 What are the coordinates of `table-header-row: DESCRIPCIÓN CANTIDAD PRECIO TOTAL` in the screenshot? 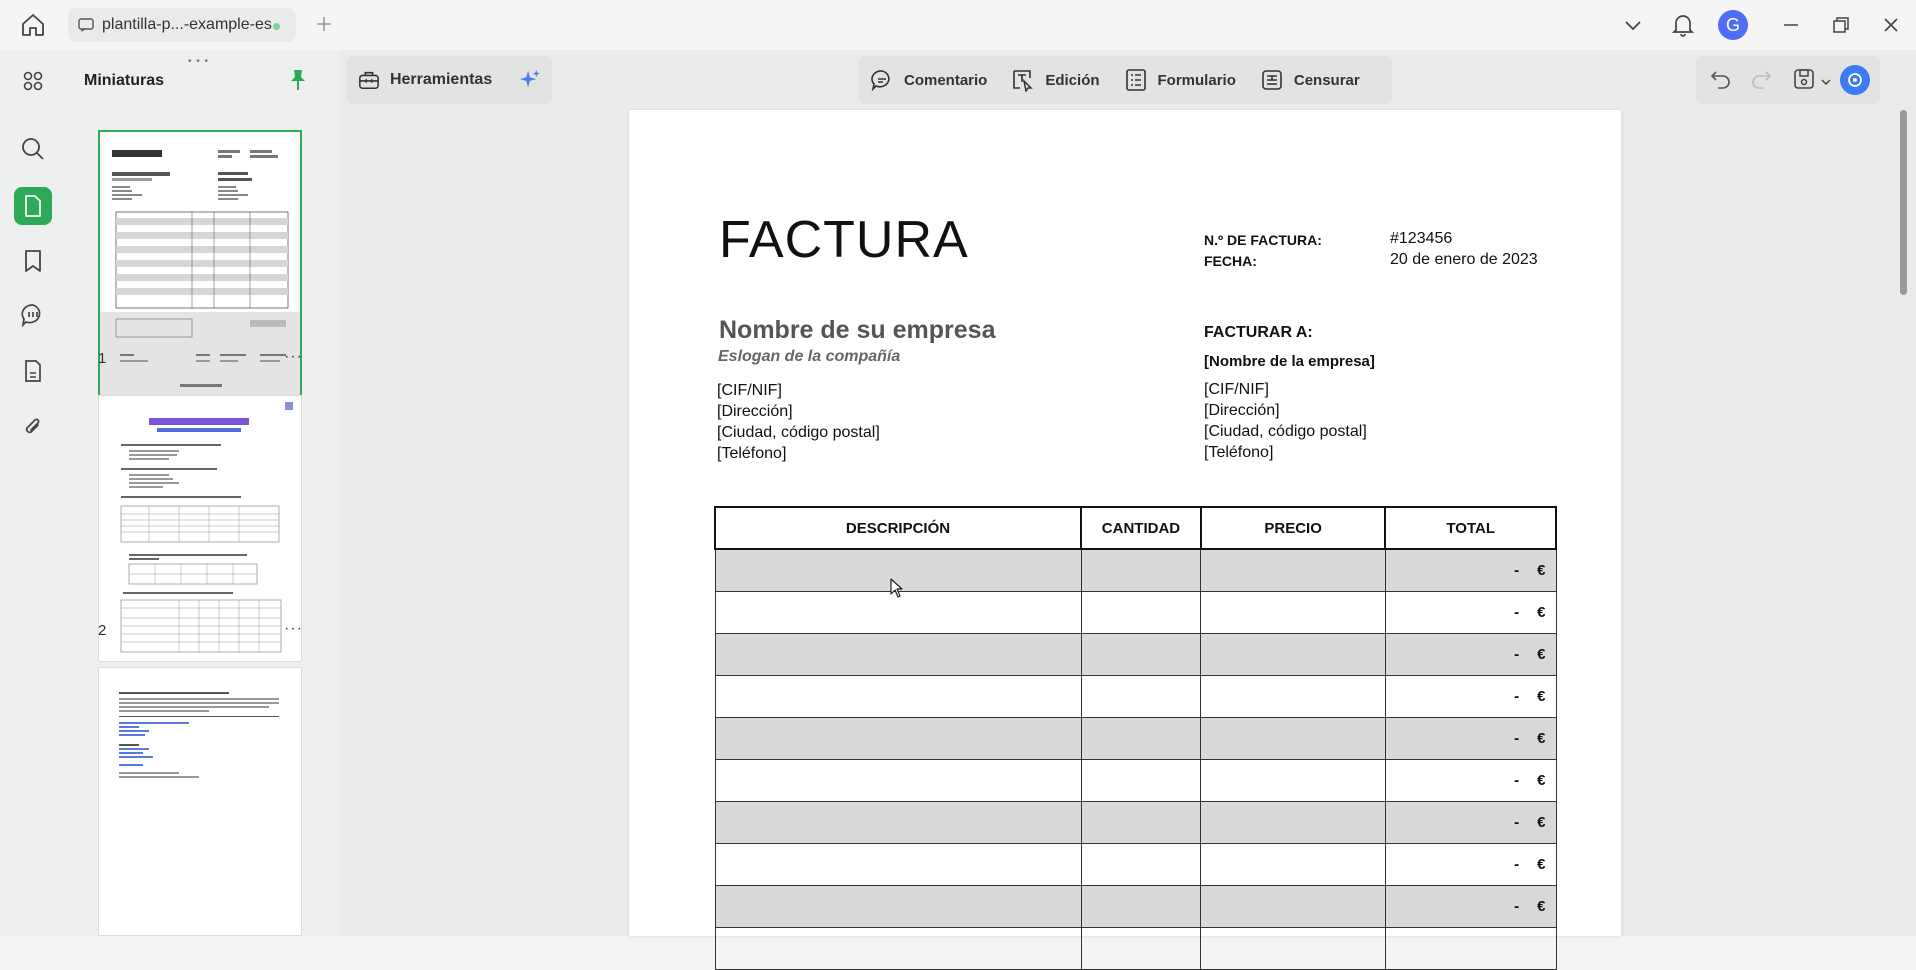 It's located at (1135, 528).